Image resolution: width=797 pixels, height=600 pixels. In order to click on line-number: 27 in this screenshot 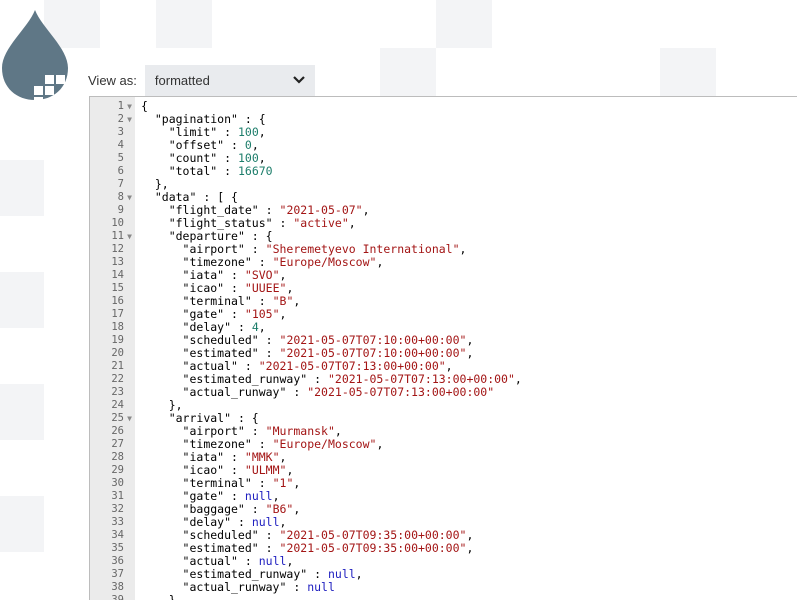, I will do `click(117, 444)`.